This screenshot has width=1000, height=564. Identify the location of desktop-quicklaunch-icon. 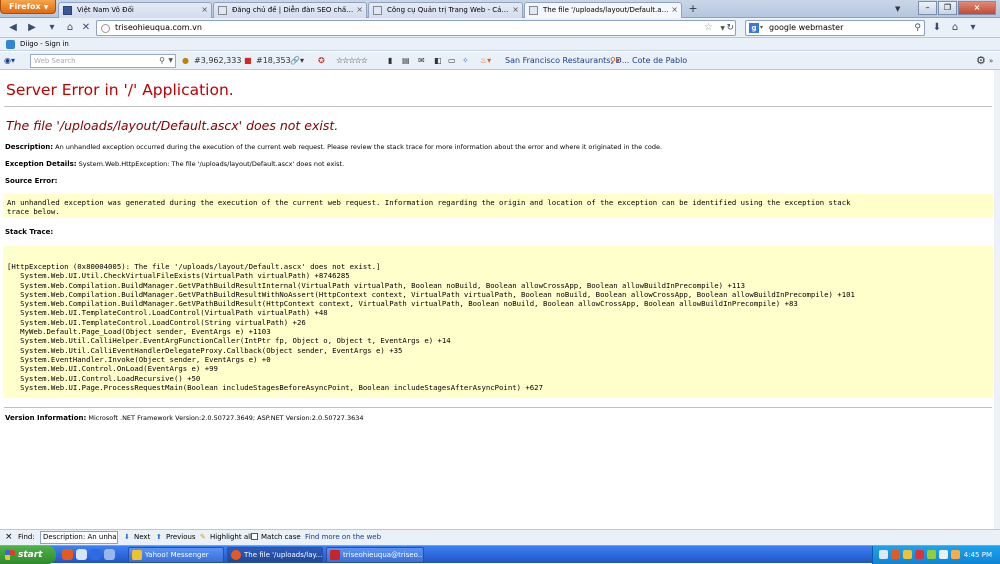
(81, 554).